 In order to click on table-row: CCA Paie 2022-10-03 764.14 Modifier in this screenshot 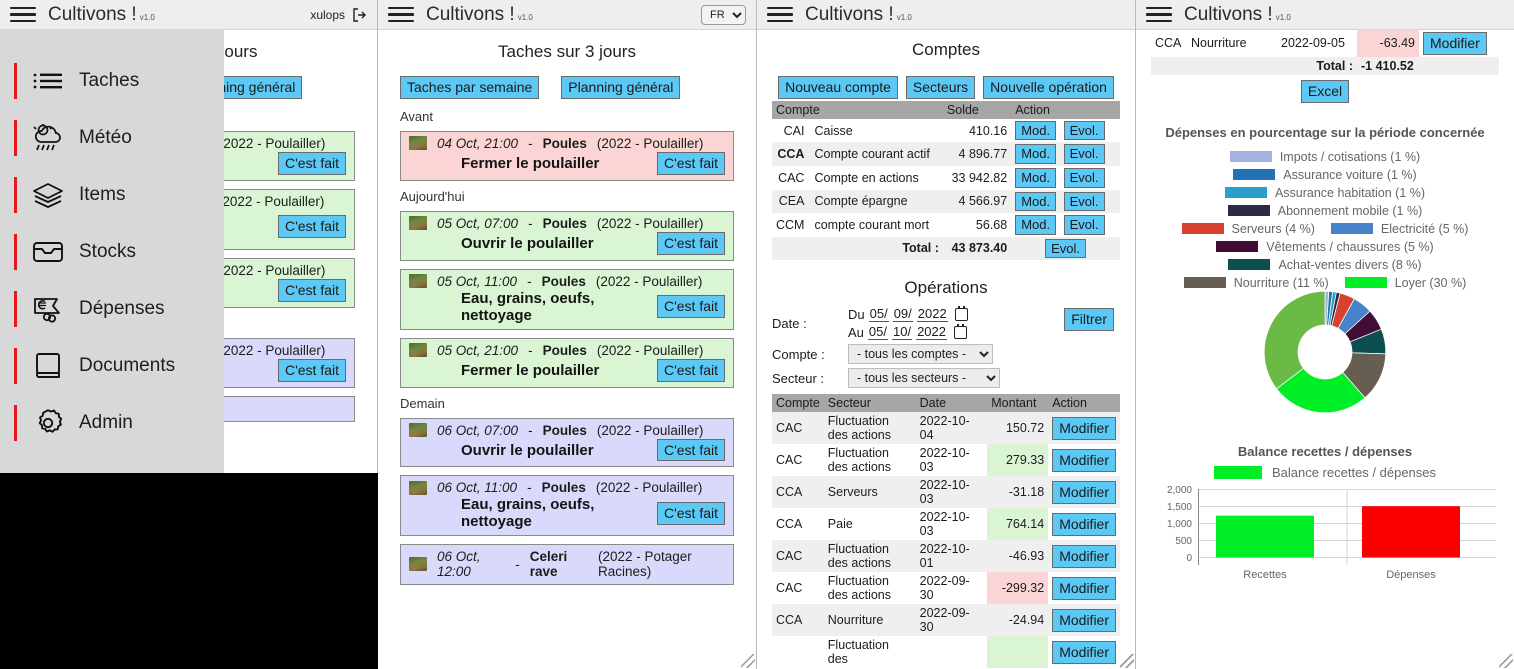, I will do `click(946, 524)`.